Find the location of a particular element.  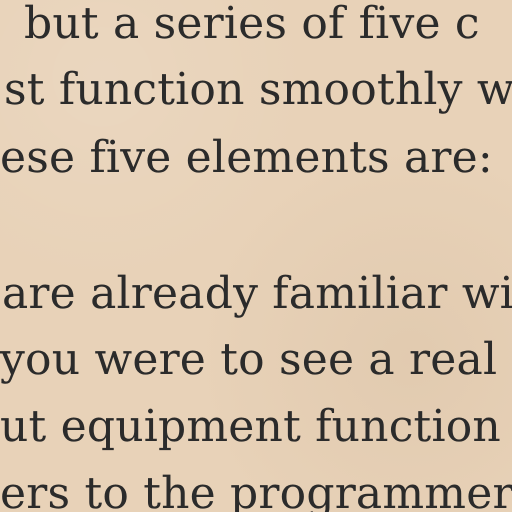

text-line-2: st function smoothly w is located at coordinates (258, 89).